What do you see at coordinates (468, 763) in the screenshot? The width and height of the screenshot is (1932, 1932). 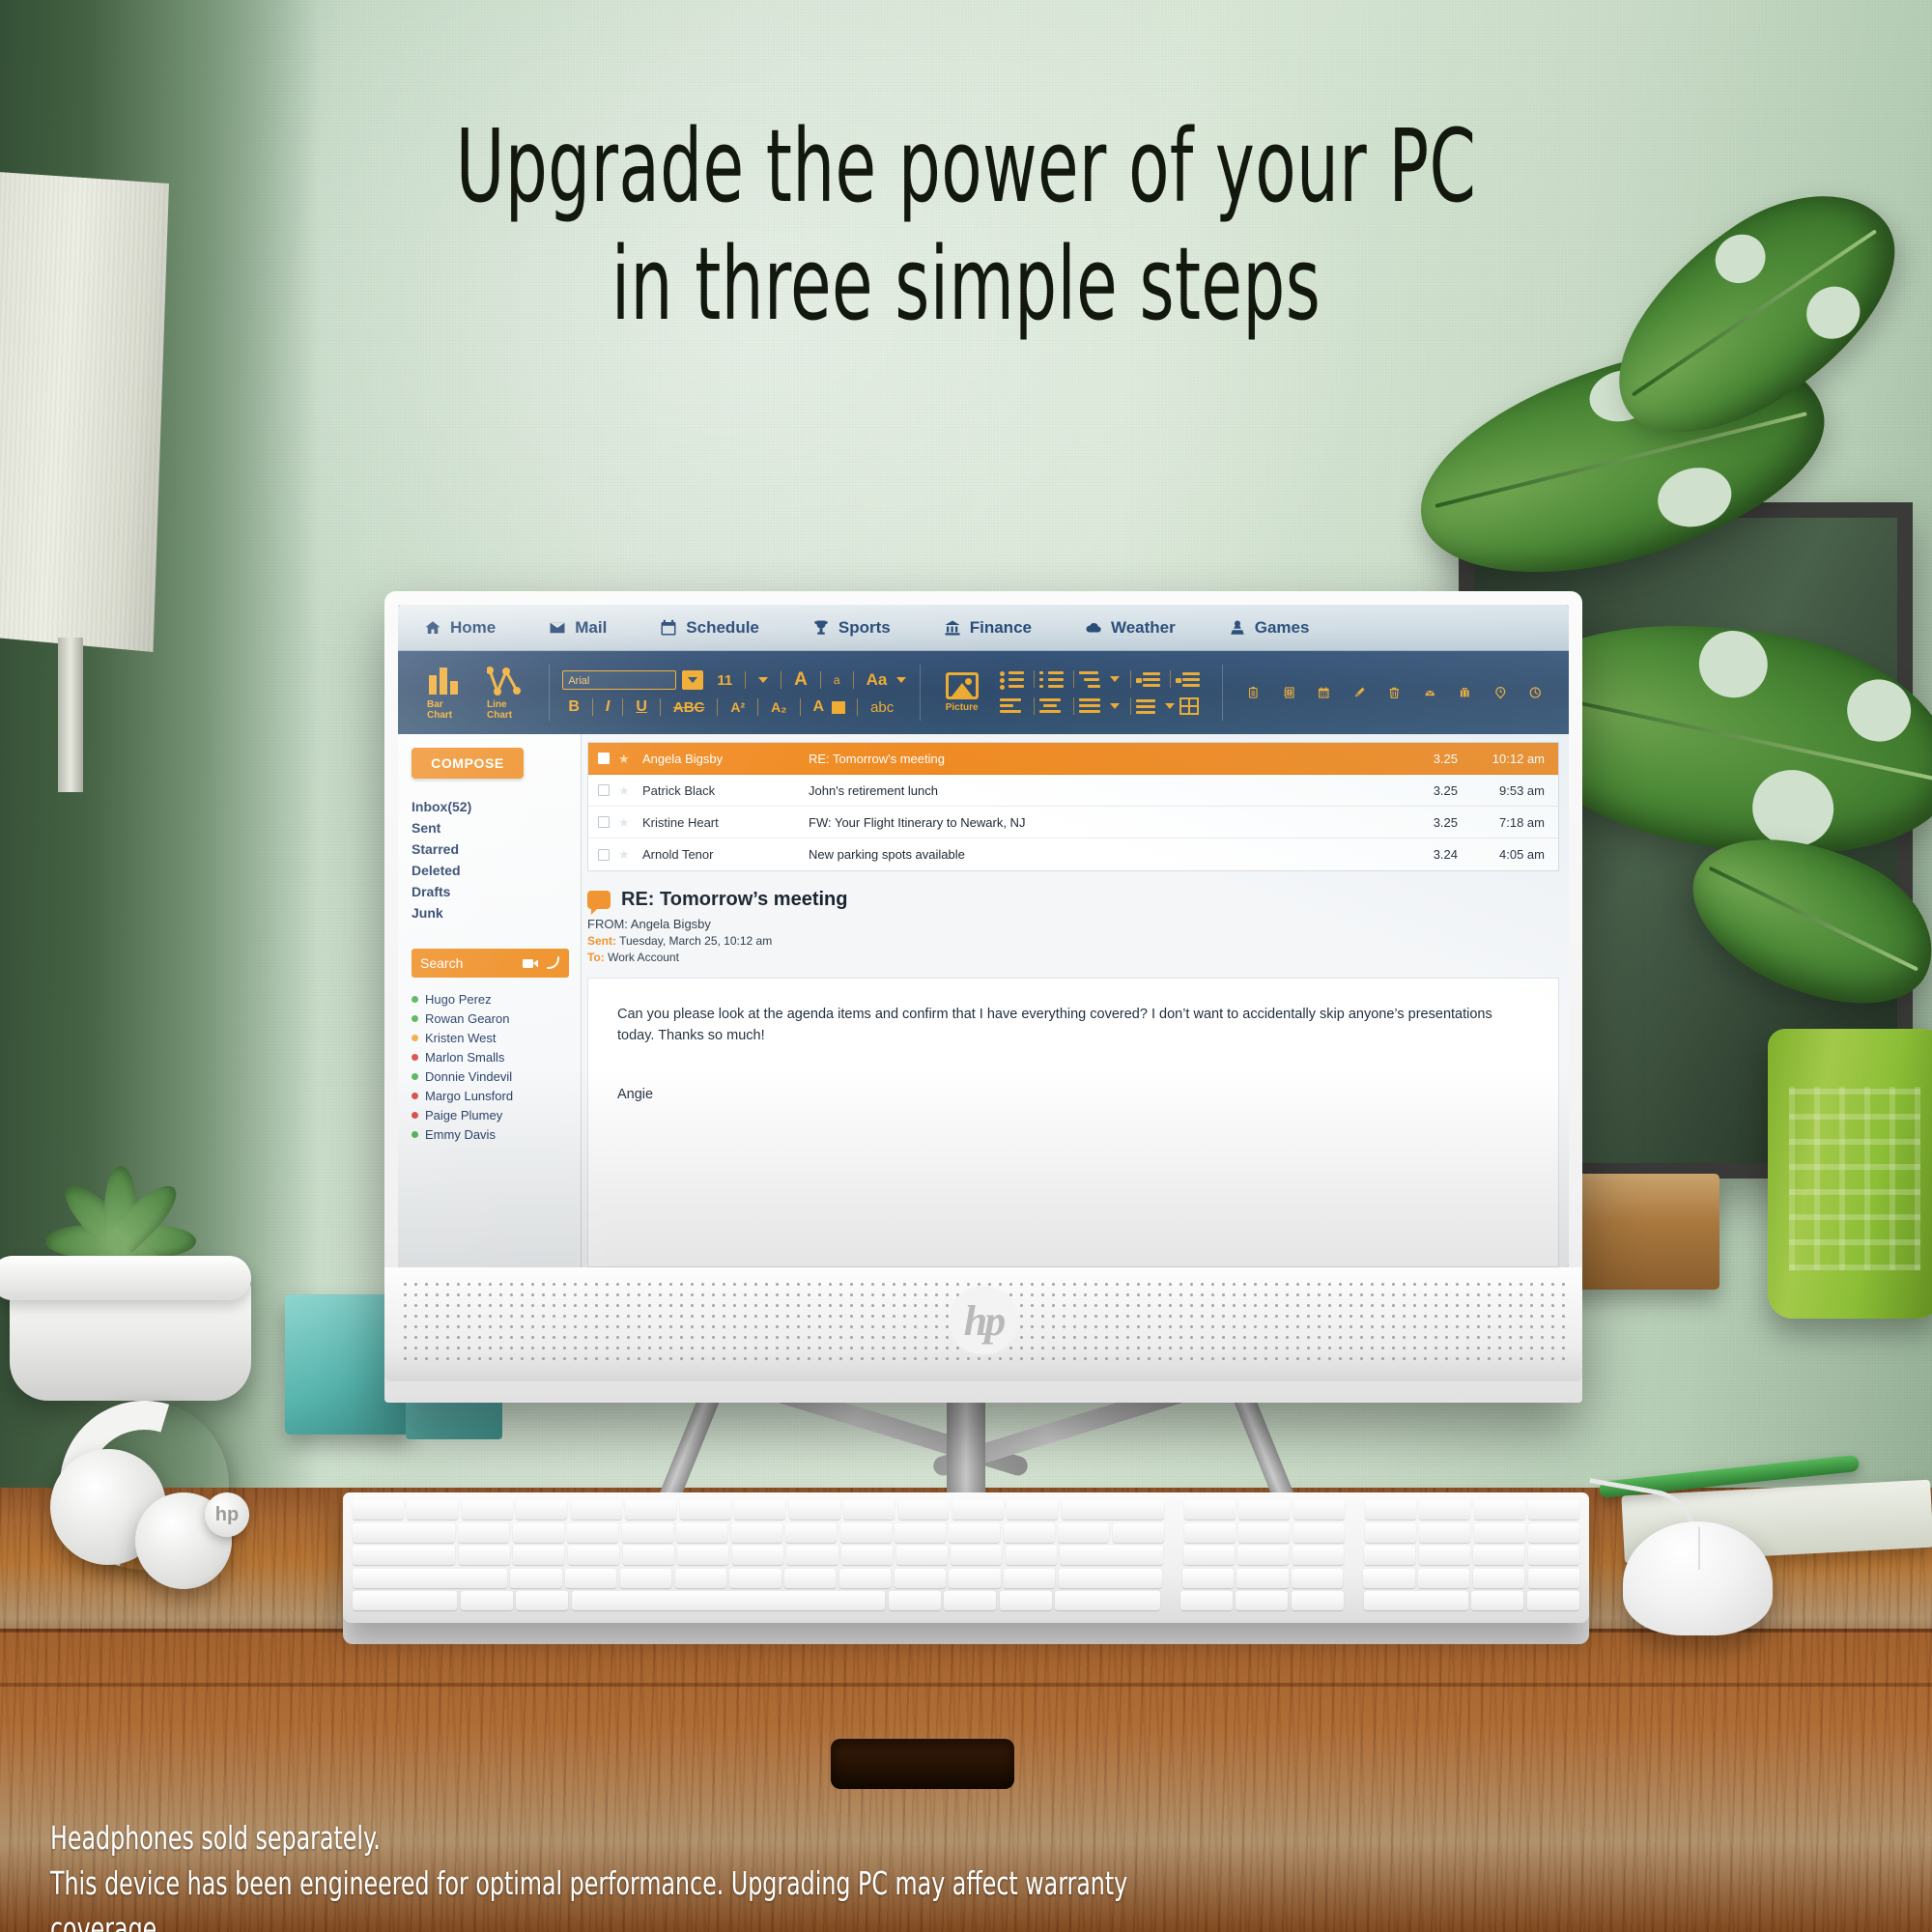 I see `compose-button: COMPOSE` at bounding box center [468, 763].